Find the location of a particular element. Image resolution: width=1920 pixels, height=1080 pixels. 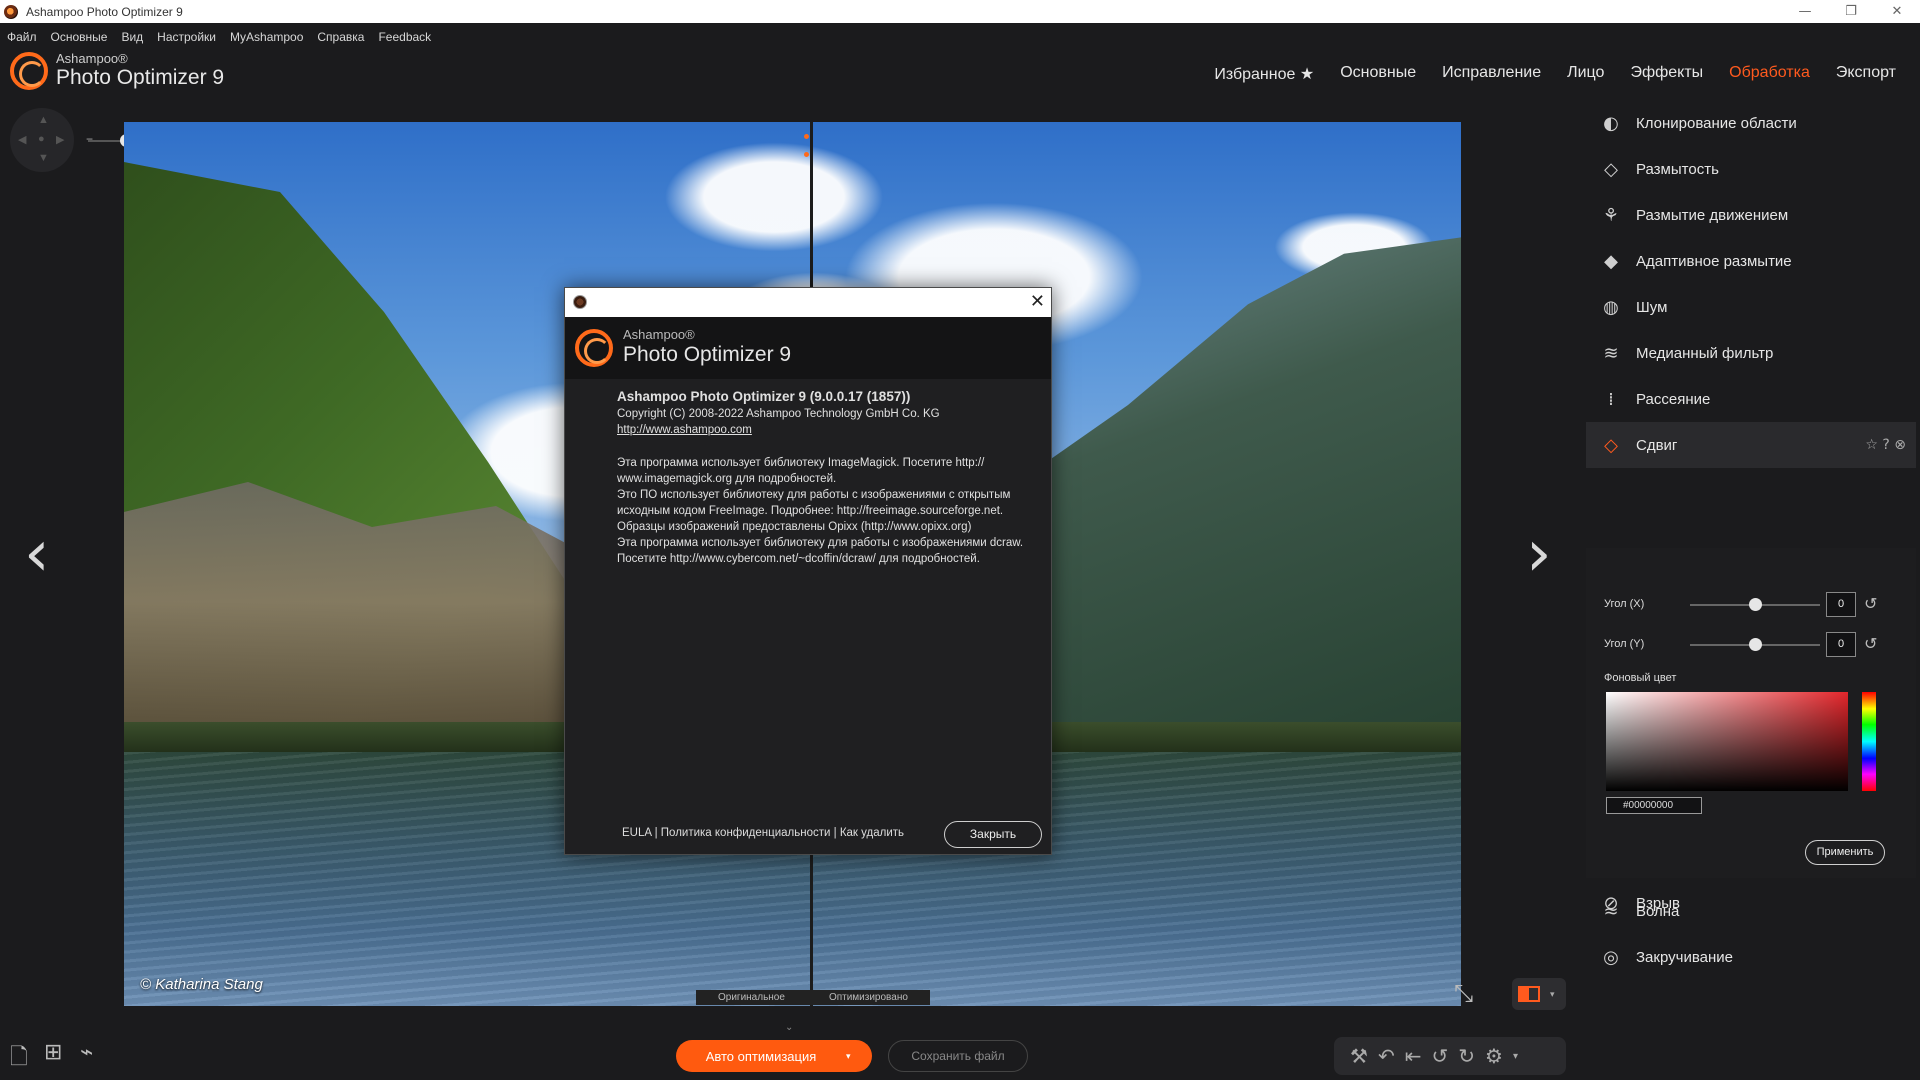

add-folder-icon: ⊞ is located at coordinates (53, 1052).